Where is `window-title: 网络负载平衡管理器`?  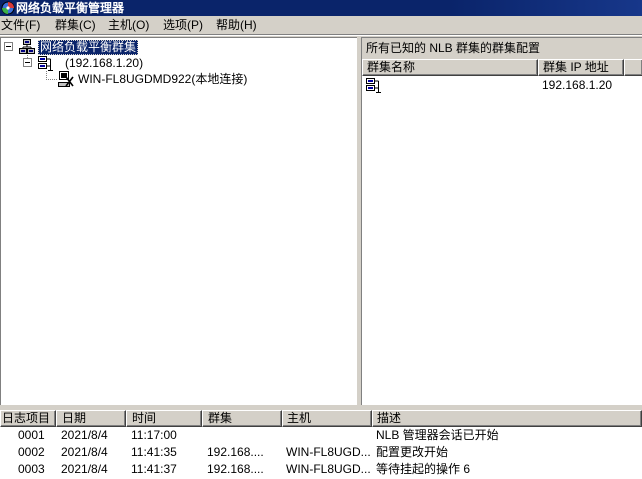
window-title: 网络负载平衡管理器 is located at coordinates (70, 8).